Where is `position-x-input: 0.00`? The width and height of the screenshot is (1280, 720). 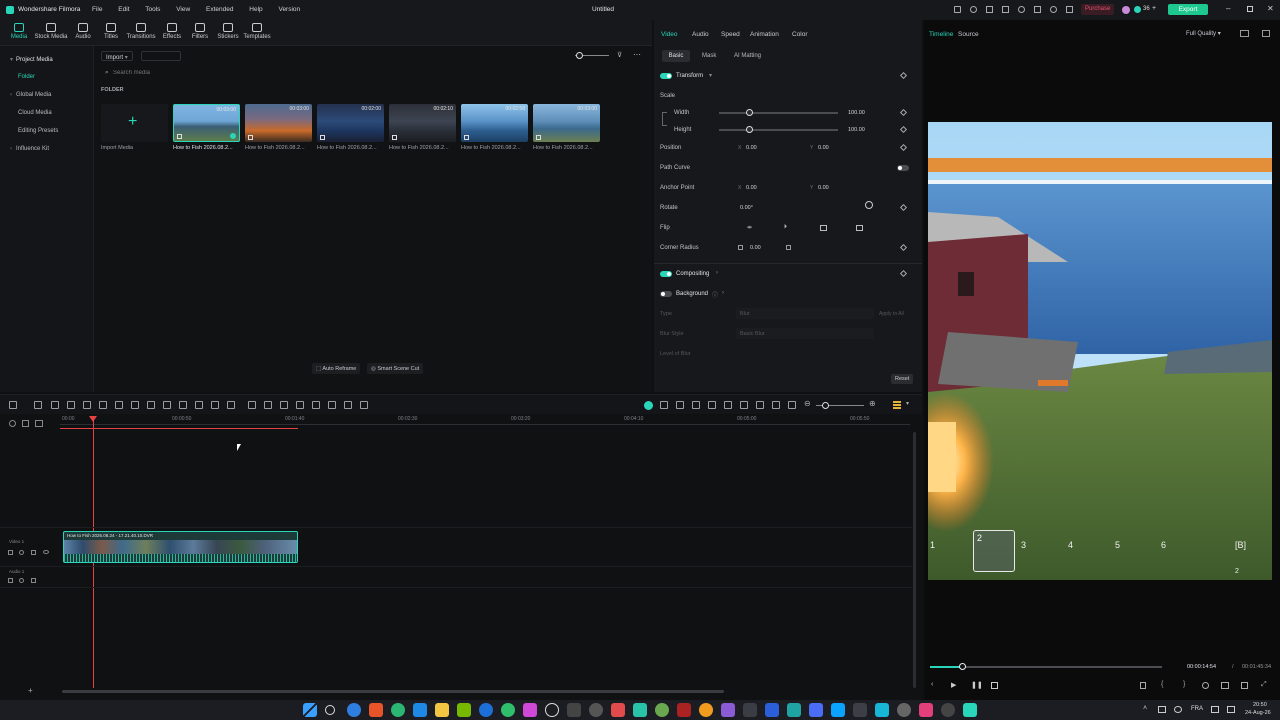
position-x-input: 0.00 is located at coordinates (751, 148).